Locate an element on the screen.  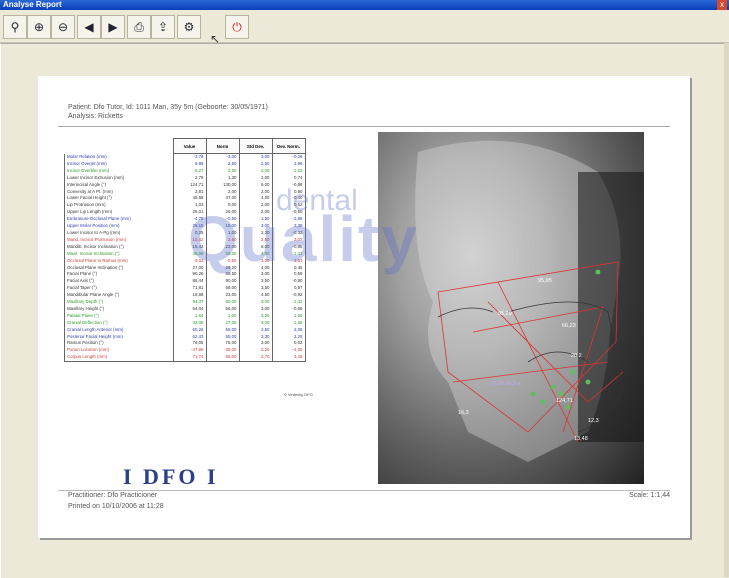
row-label: Interincisal Angle (°) is located at coordinates (119, 185).